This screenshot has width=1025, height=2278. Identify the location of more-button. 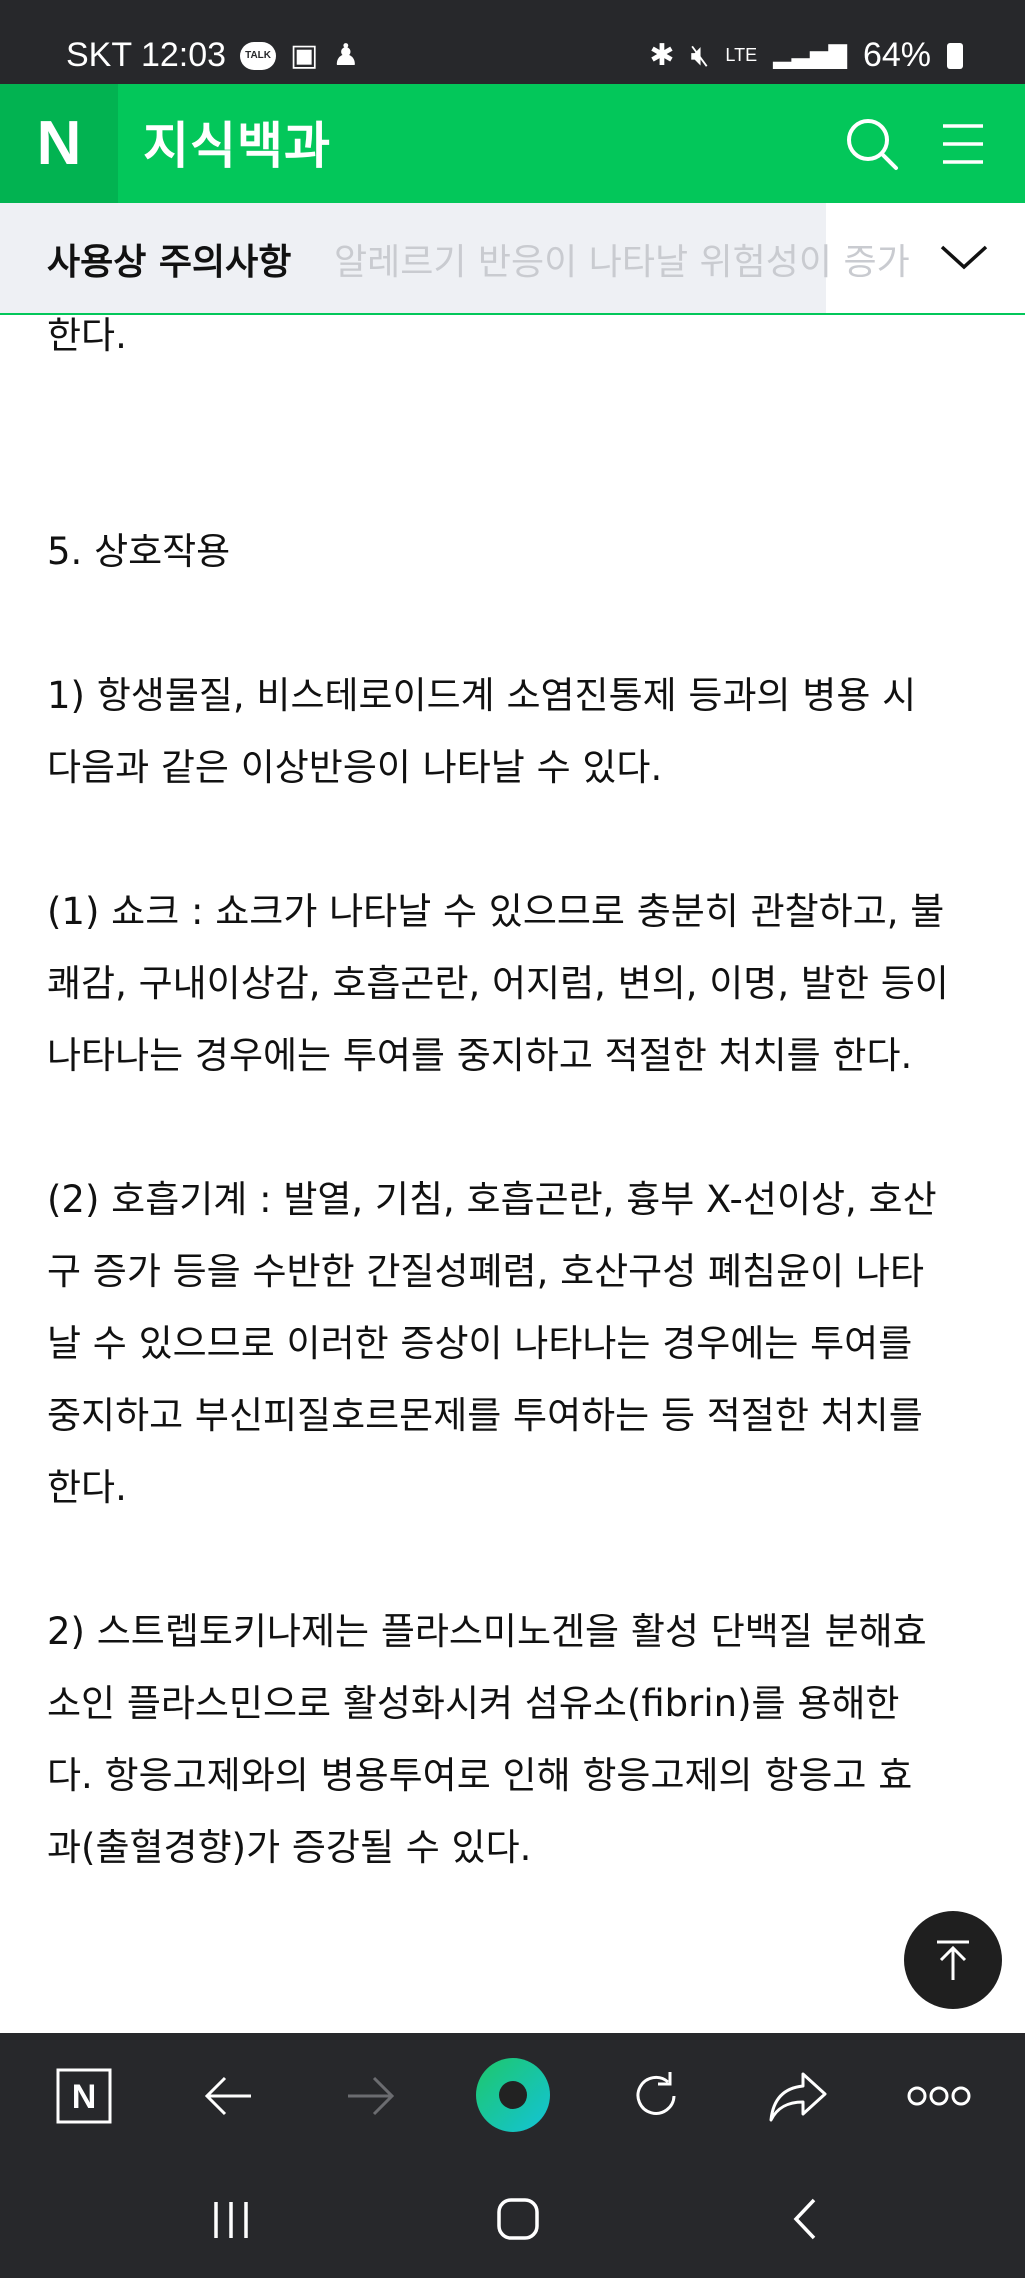
(939, 2096).